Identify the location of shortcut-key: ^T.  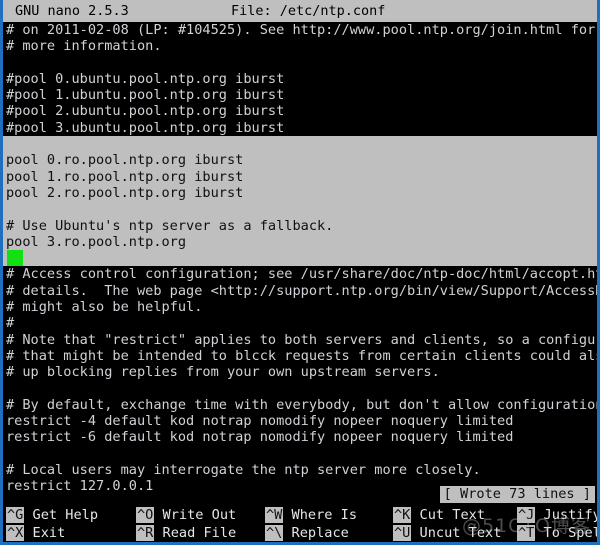
(526, 533).